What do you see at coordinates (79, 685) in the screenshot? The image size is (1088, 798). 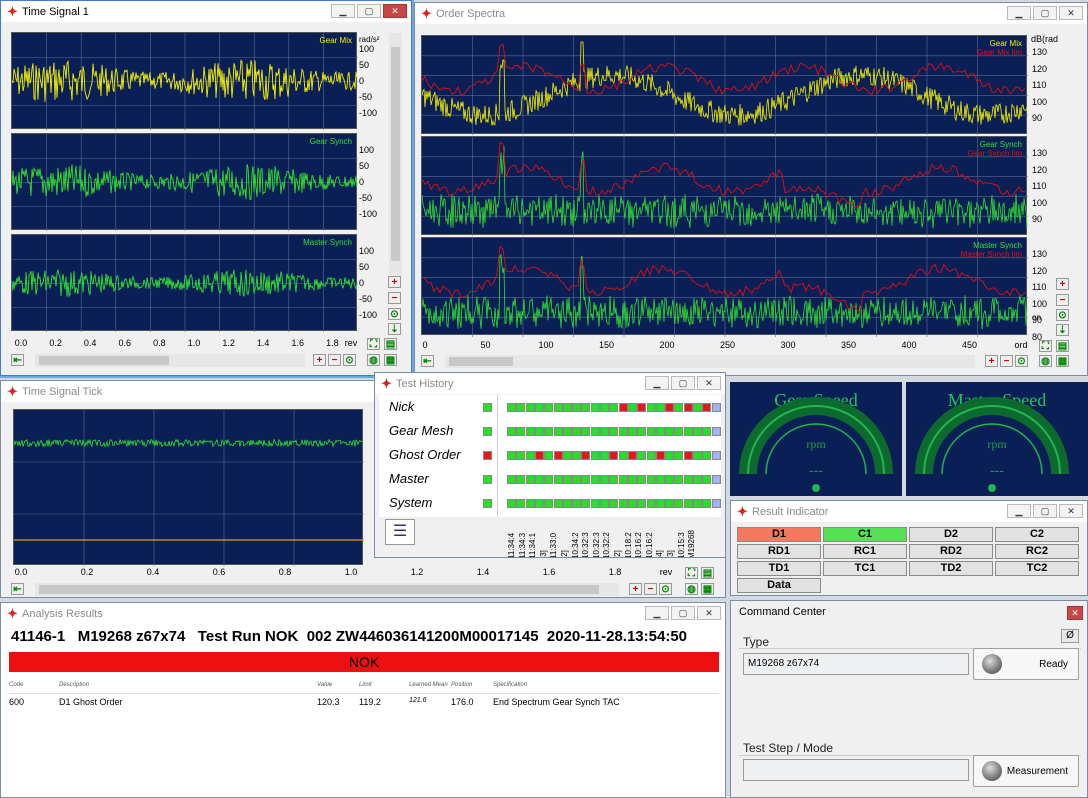 I see `column-header: Description` at bounding box center [79, 685].